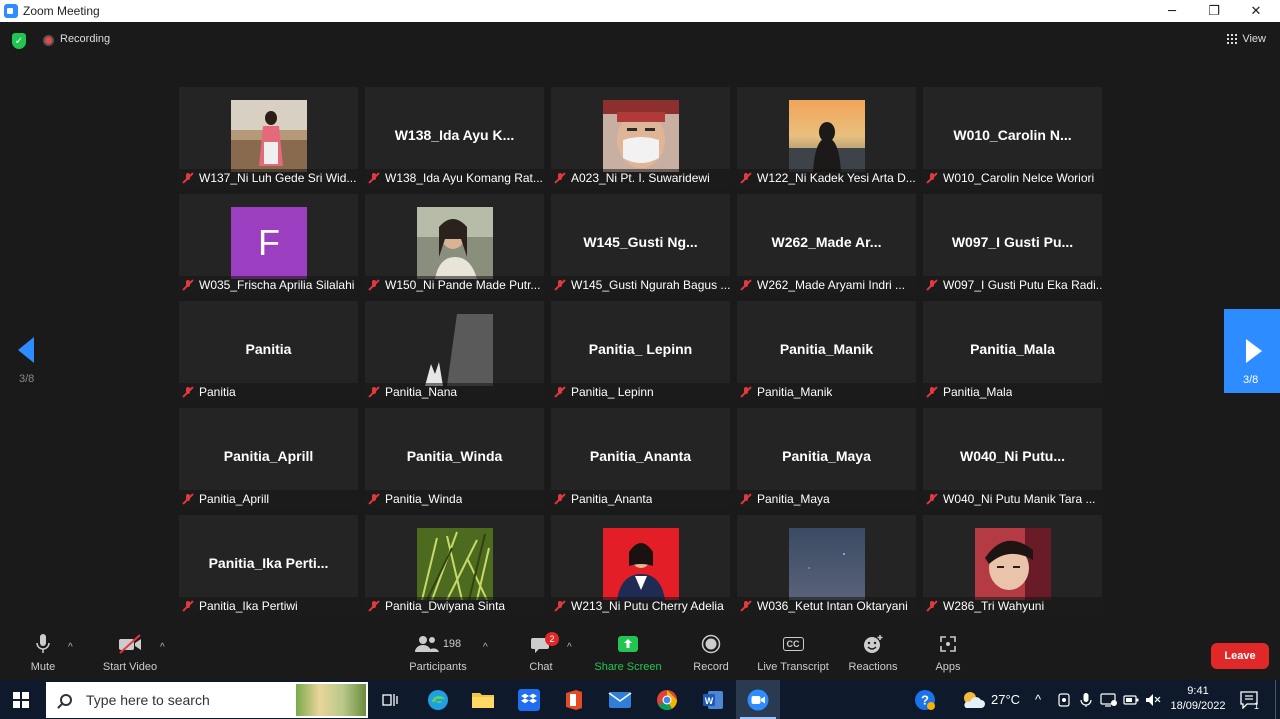 The height and width of the screenshot is (719, 1280). What do you see at coordinates (990, 699) in the screenshot?
I see `weather-widget: 27°C` at bounding box center [990, 699].